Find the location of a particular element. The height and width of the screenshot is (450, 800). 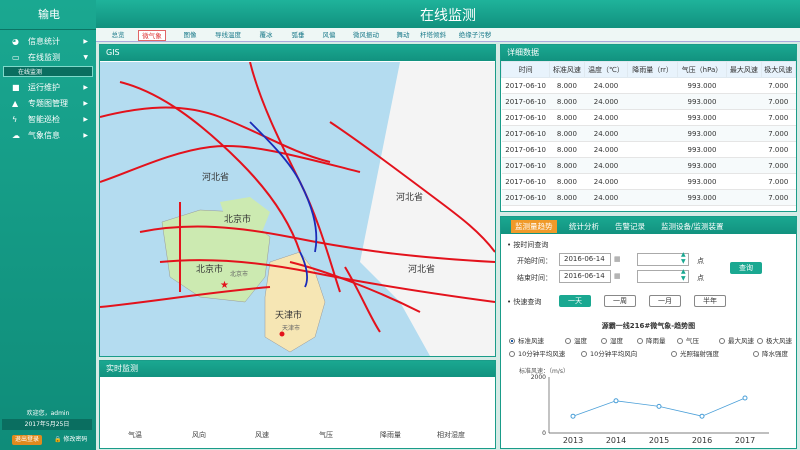

column-header: 极大风速 is located at coordinates (778, 69).